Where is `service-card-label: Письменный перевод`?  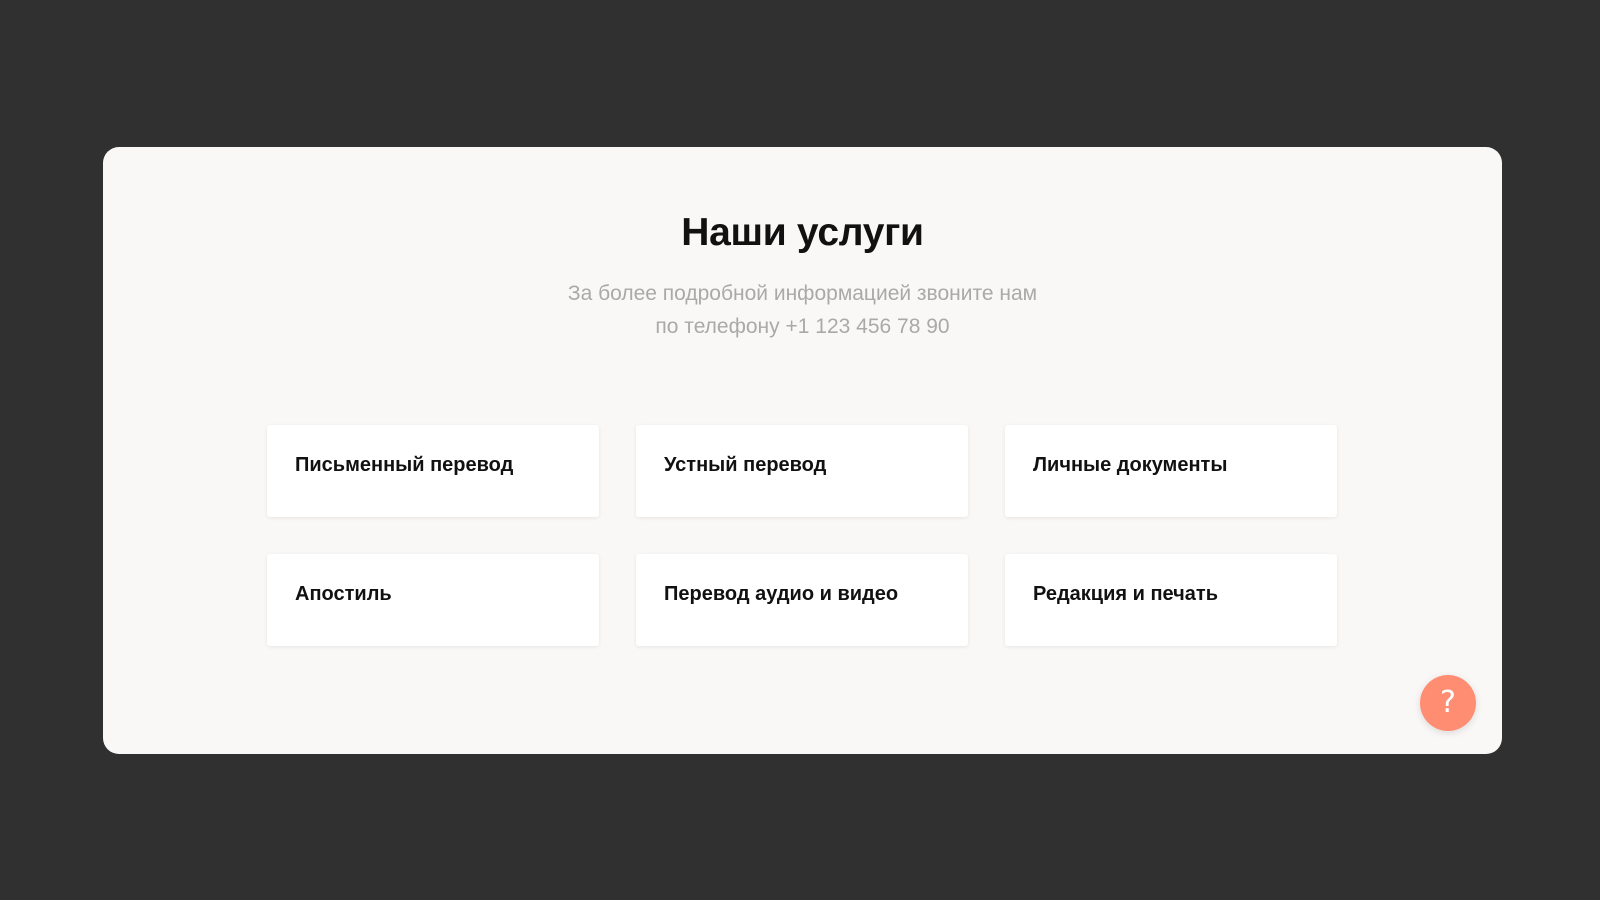
service-card-label: Письменный перевод is located at coordinates (404, 465).